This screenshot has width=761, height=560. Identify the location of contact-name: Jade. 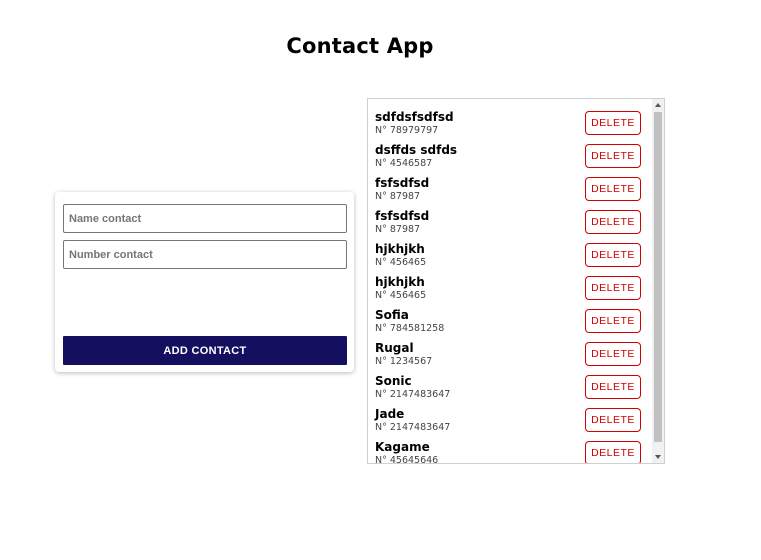
(390, 414).